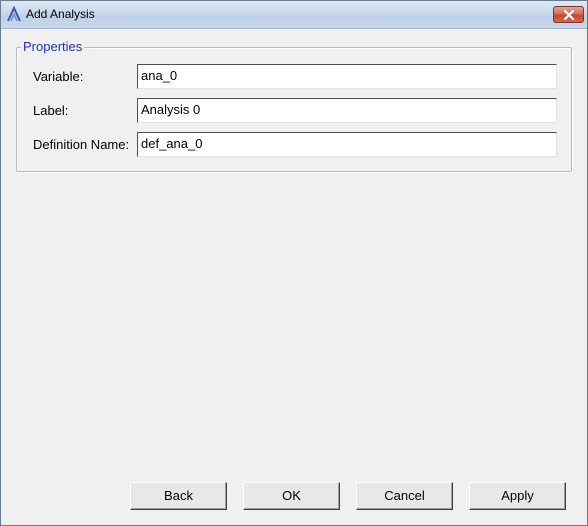  I want to click on close-button, so click(568, 14).